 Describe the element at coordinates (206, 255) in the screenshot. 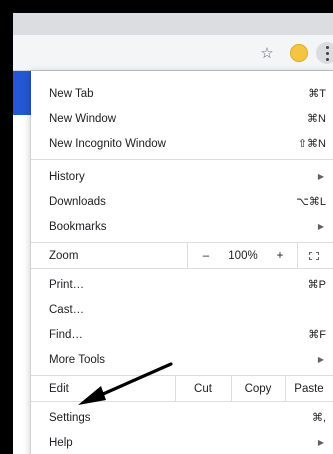

I see `zoom-out-button: –` at that location.